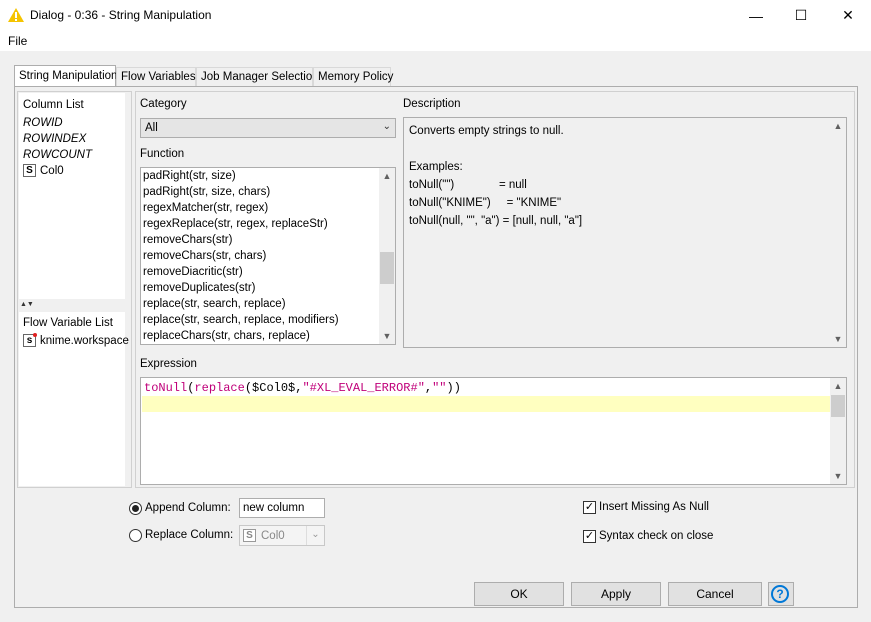  I want to click on replace-column-radio, so click(135, 535).